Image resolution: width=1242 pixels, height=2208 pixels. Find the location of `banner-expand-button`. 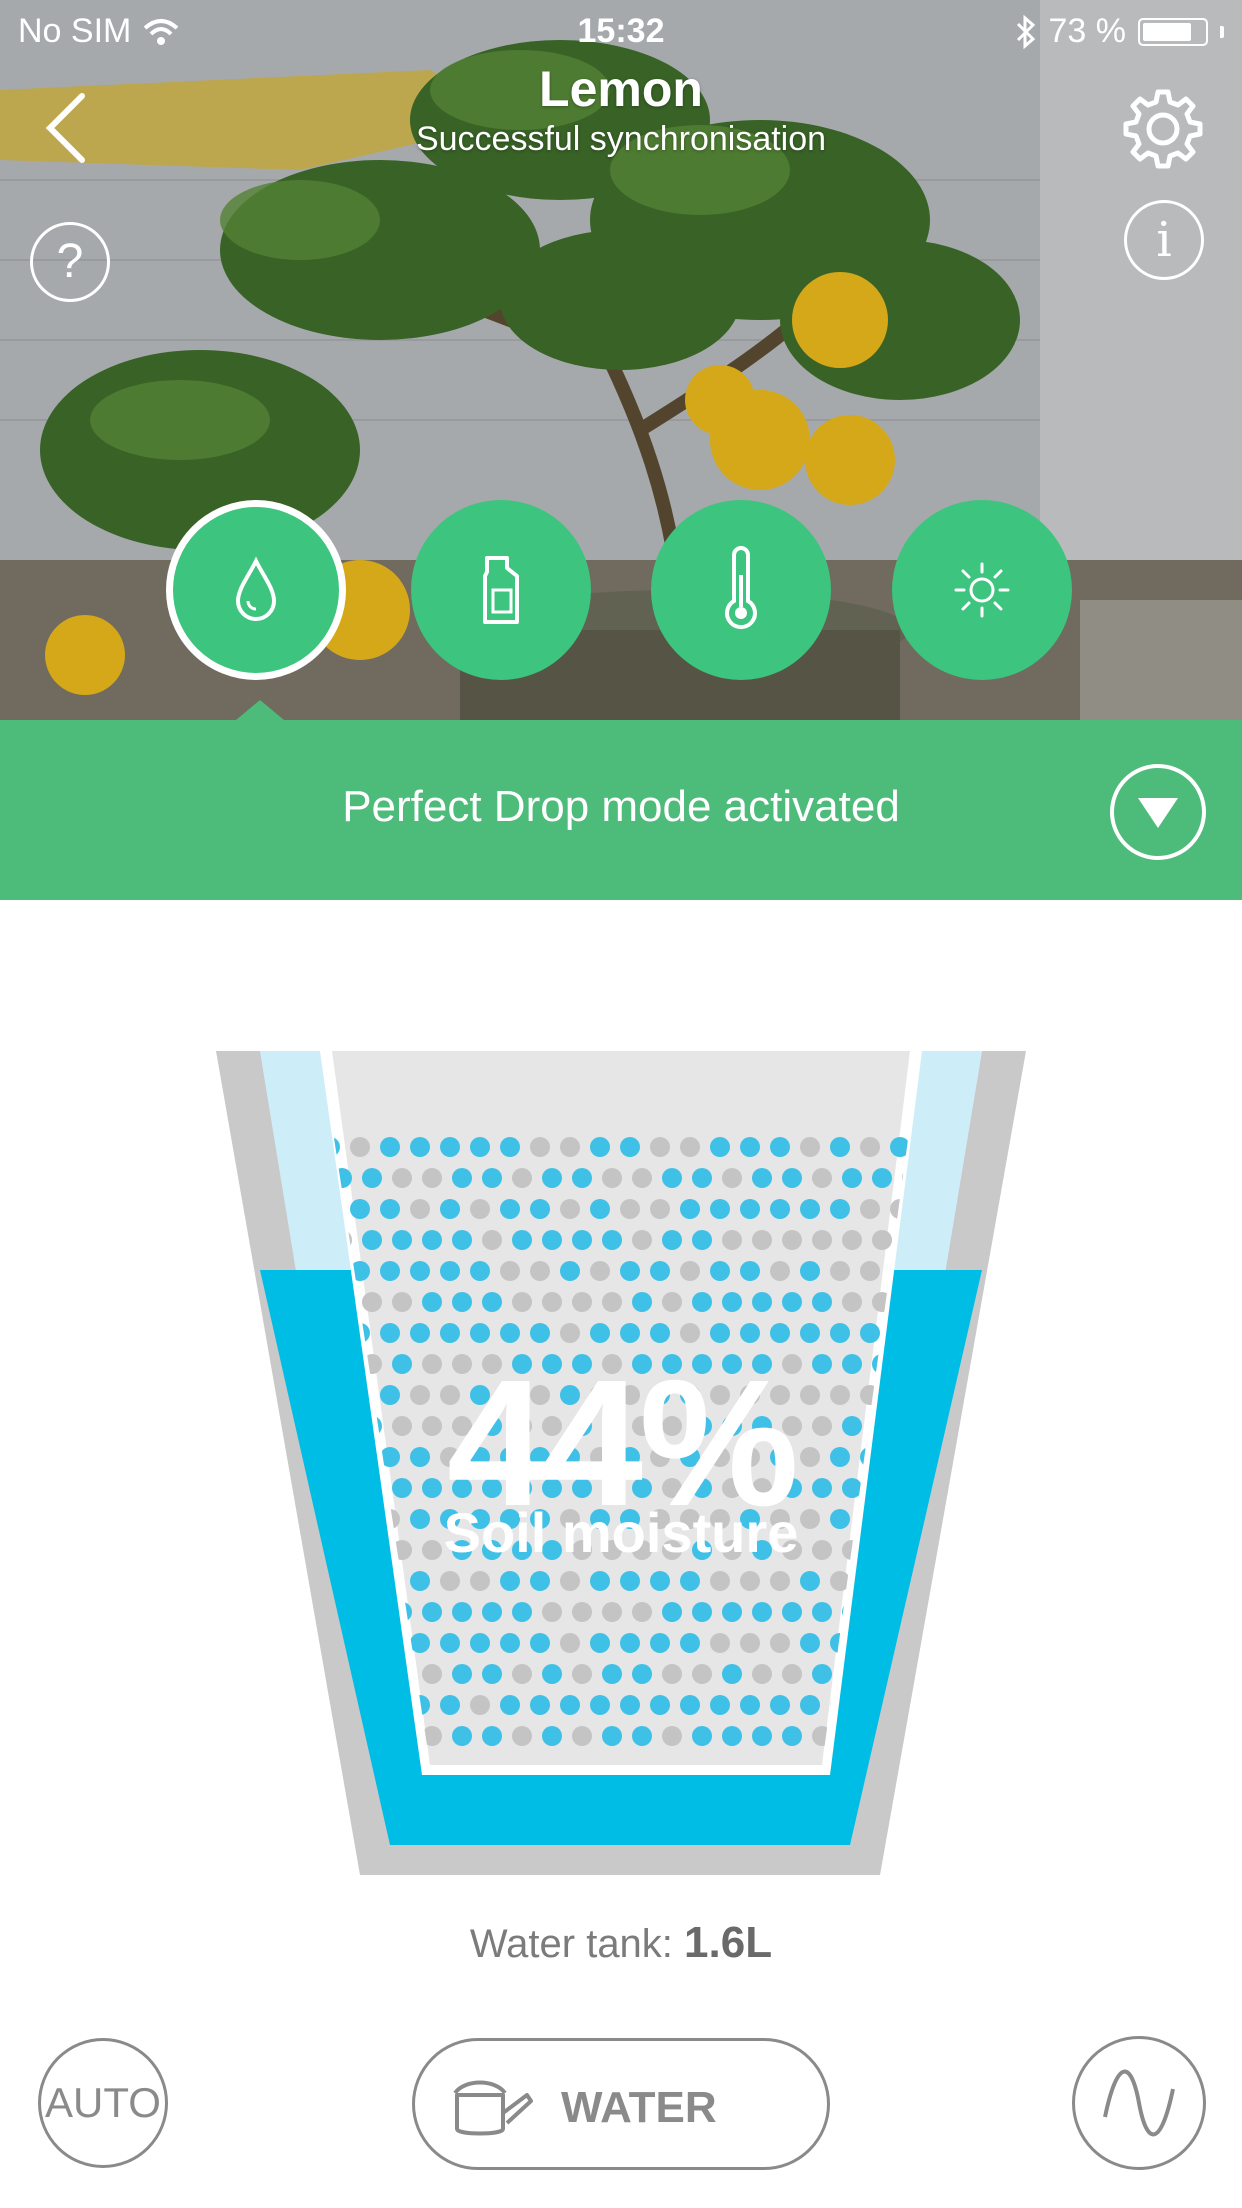

banner-expand-button is located at coordinates (1158, 812).